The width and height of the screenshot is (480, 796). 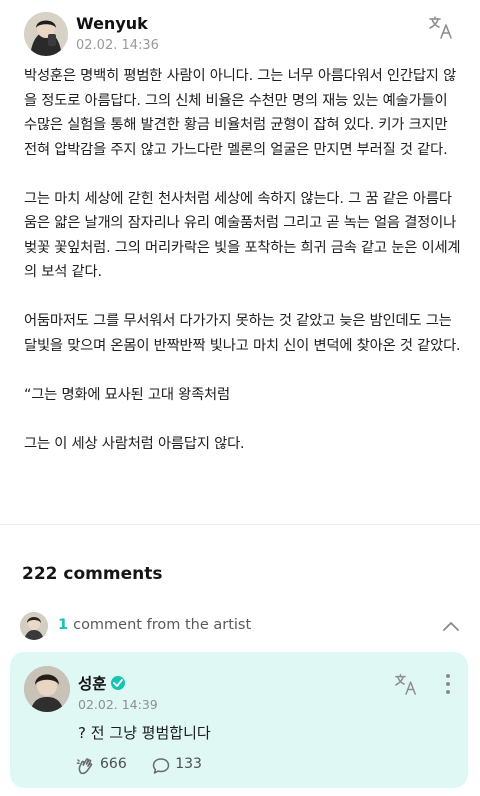 What do you see at coordinates (84, 766) in the screenshot?
I see `cheer-hand-icon` at bounding box center [84, 766].